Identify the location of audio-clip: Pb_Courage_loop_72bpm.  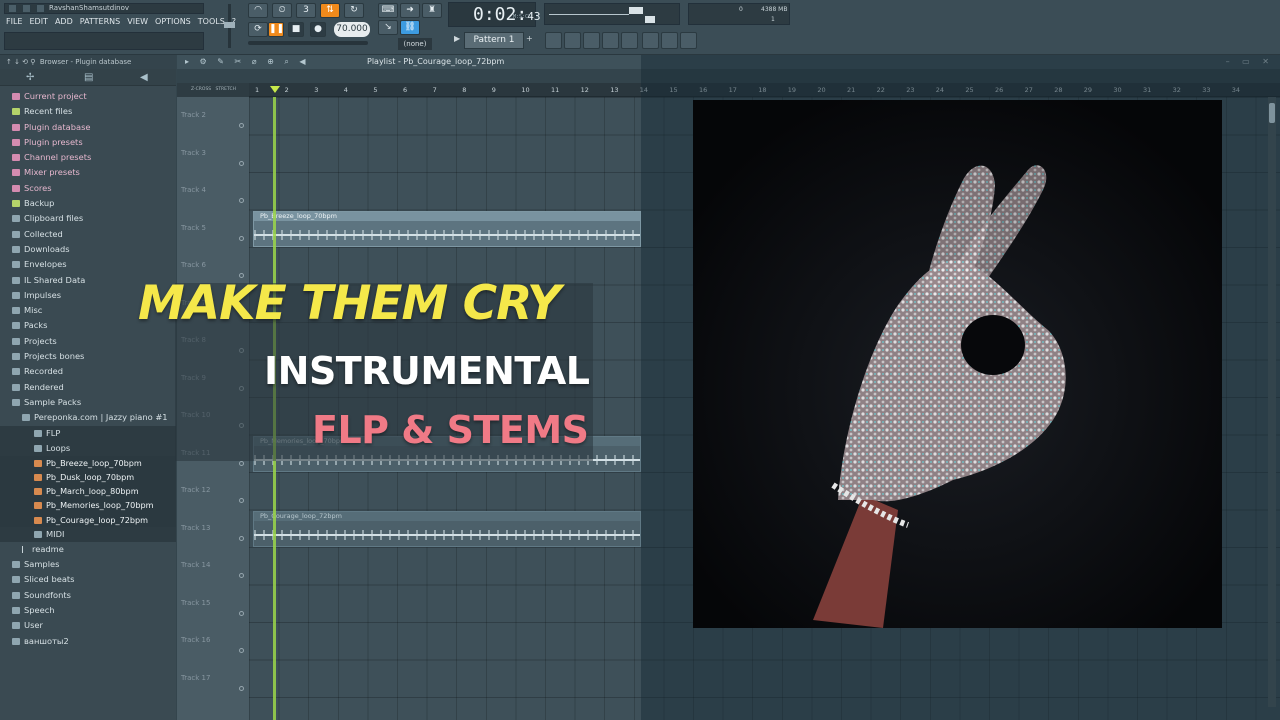
(447, 528).